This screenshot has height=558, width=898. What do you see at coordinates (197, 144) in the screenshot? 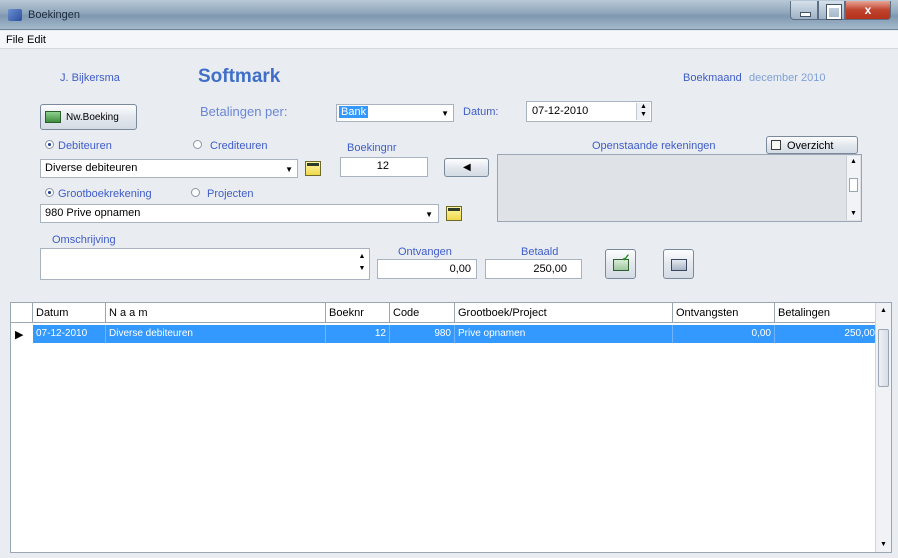
I see `crediteuren-radio` at bounding box center [197, 144].